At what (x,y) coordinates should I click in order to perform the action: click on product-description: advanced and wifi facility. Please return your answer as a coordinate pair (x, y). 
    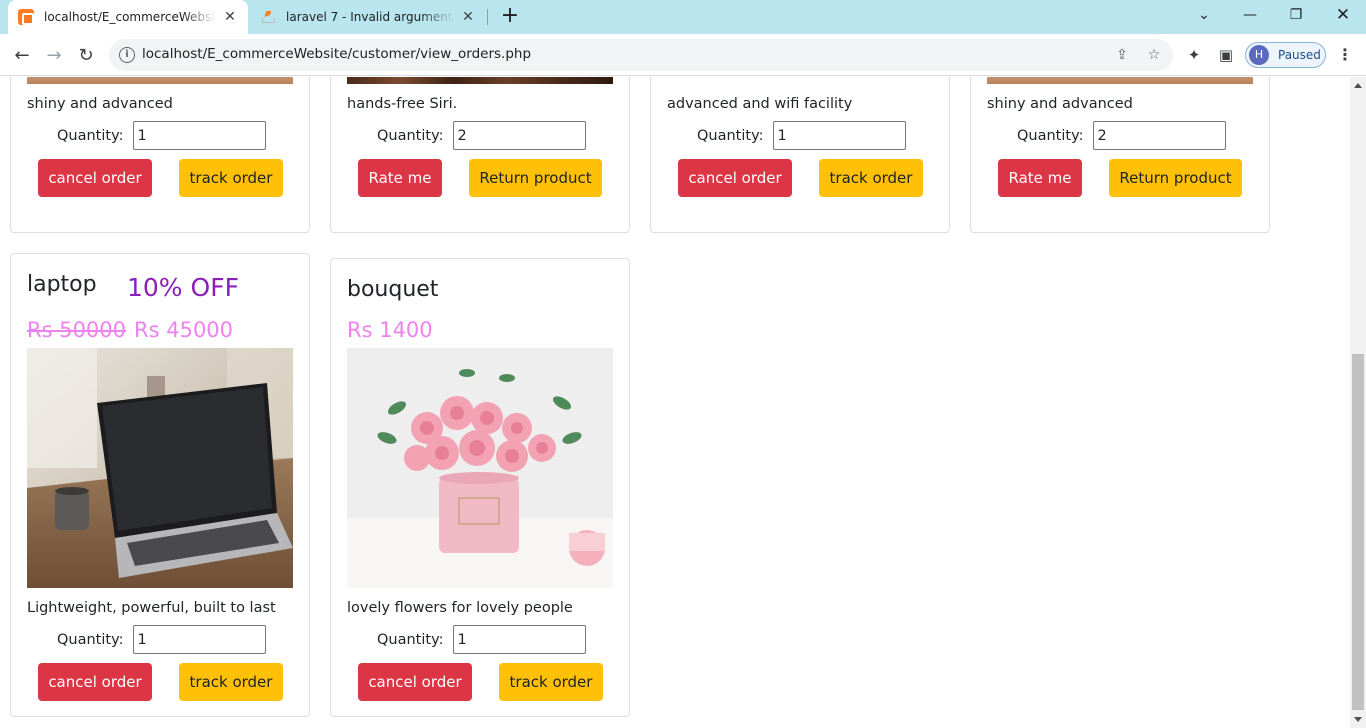
    Looking at the image, I should click on (760, 104).